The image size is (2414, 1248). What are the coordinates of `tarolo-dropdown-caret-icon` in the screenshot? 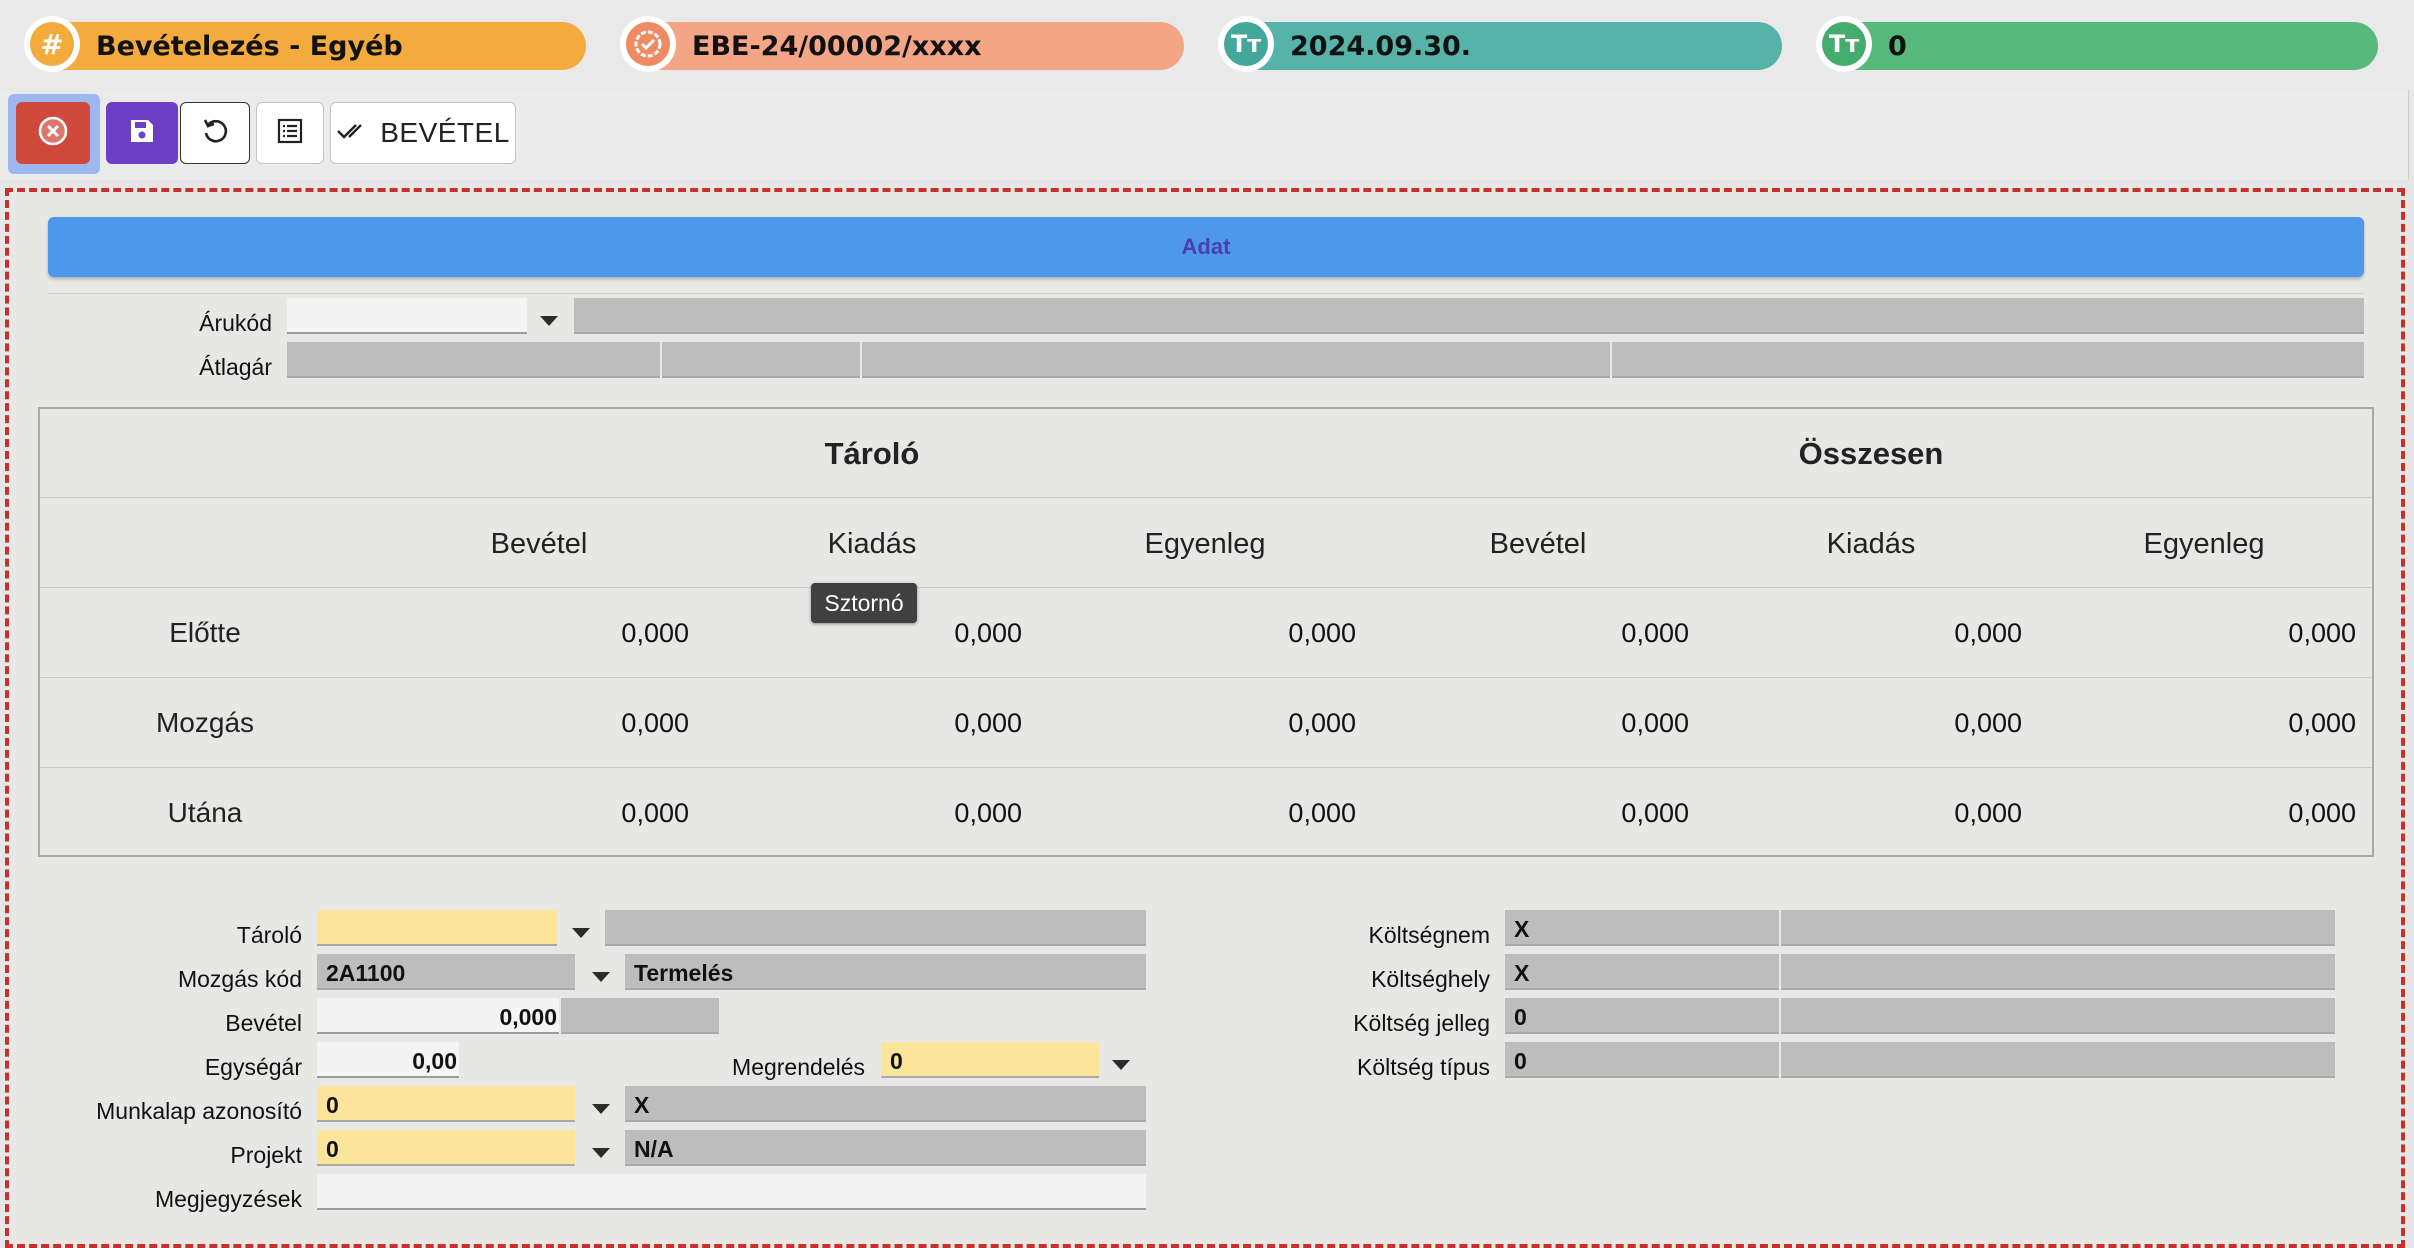 It's located at (581, 933).